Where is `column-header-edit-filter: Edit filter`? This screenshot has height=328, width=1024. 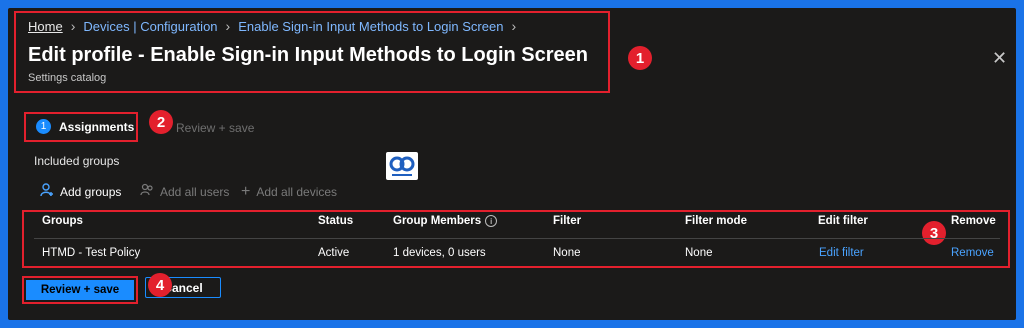
column-header-edit-filter: Edit filter is located at coordinates (843, 221).